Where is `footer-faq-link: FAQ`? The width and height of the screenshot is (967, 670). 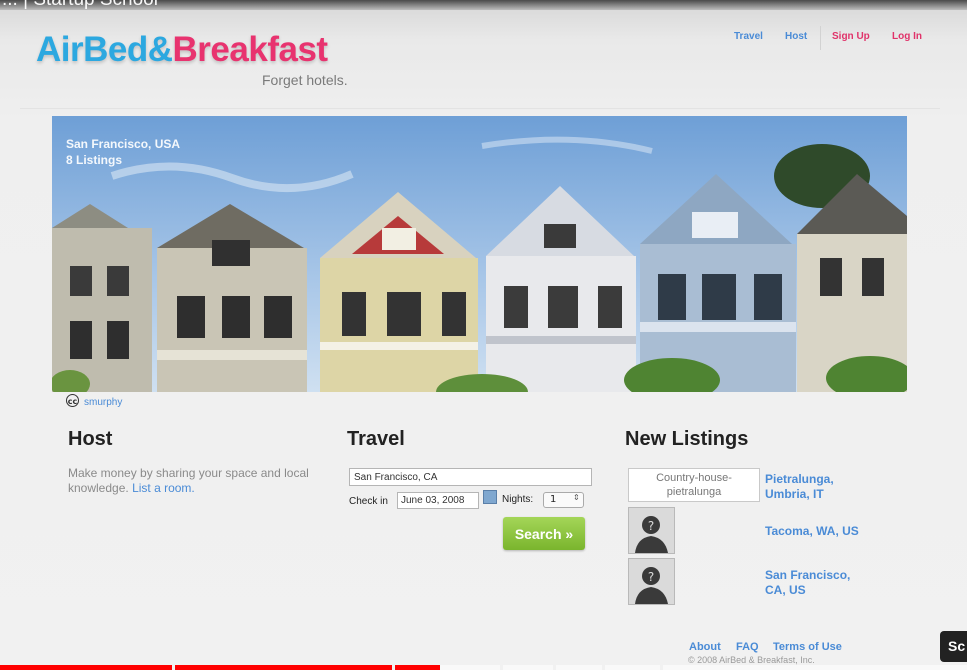 footer-faq-link: FAQ is located at coordinates (747, 647).